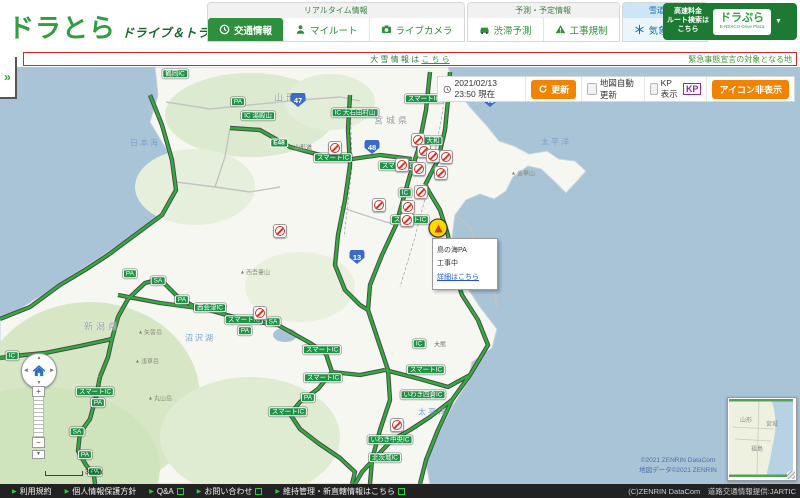  Describe the element at coordinates (38, 454) in the screenshot. I see `zoom-collapse-button: ▼` at that location.